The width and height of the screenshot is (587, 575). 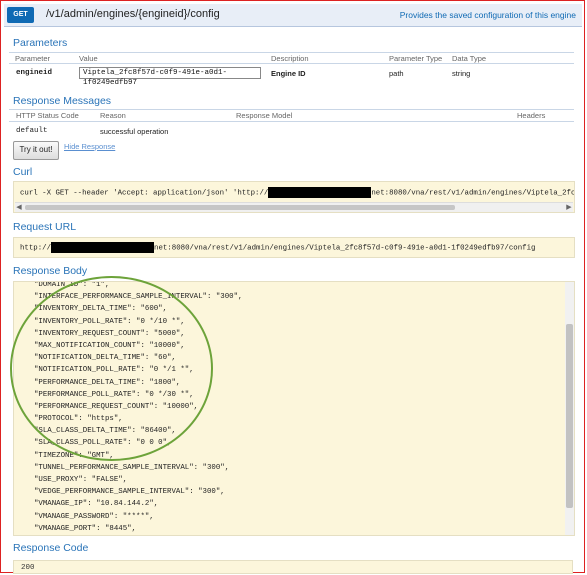 What do you see at coordinates (19, 207) in the screenshot?
I see `scroll-left-icon: ◀` at bounding box center [19, 207].